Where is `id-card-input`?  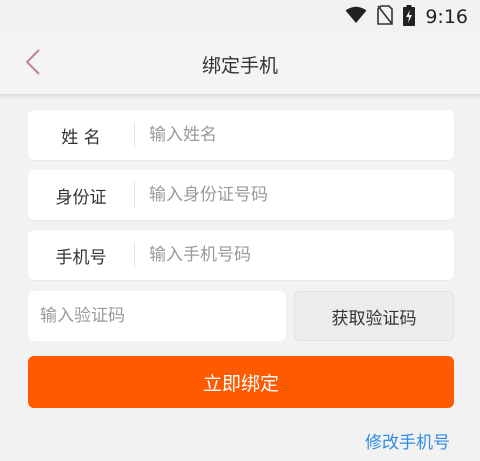 id-card-input is located at coordinates (294, 195).